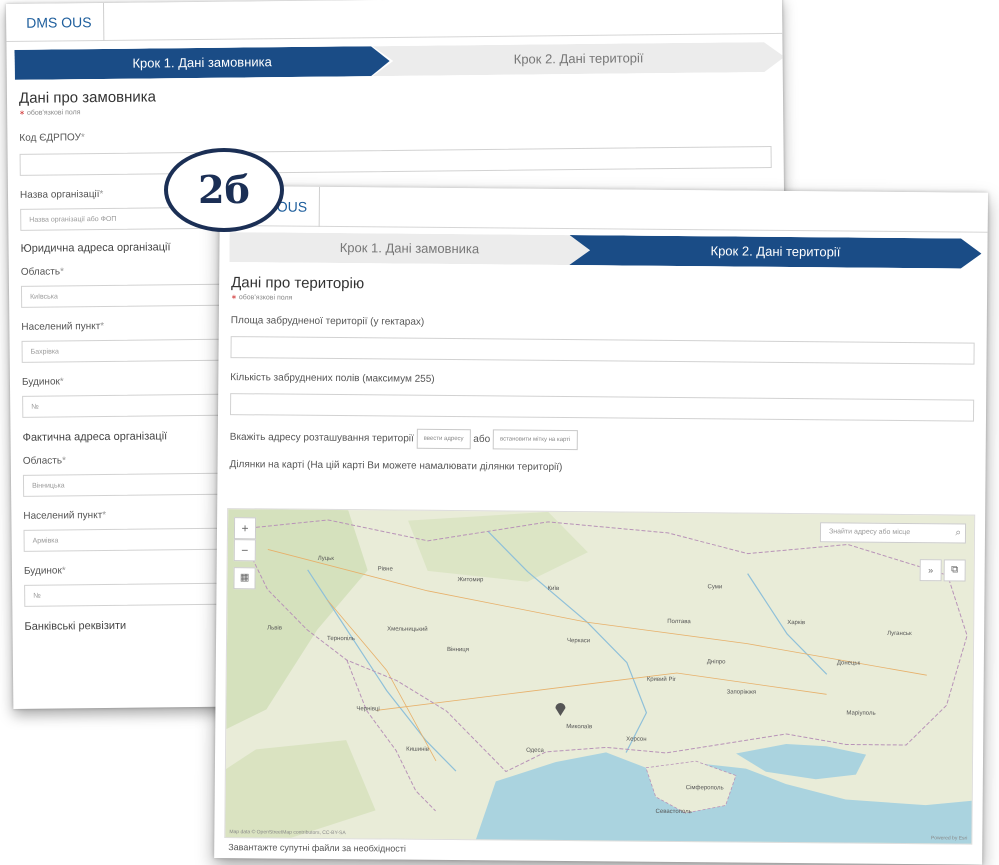 The height and width of the screenshot is (865, 999). I want to click on svg-text: Київ, so click(553, 589).